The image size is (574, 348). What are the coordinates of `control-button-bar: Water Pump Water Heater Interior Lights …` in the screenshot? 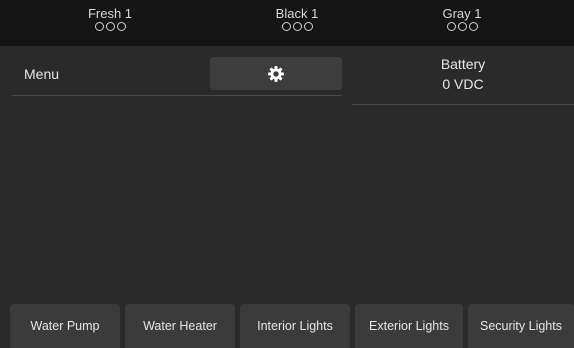 It's located at (287, 326).